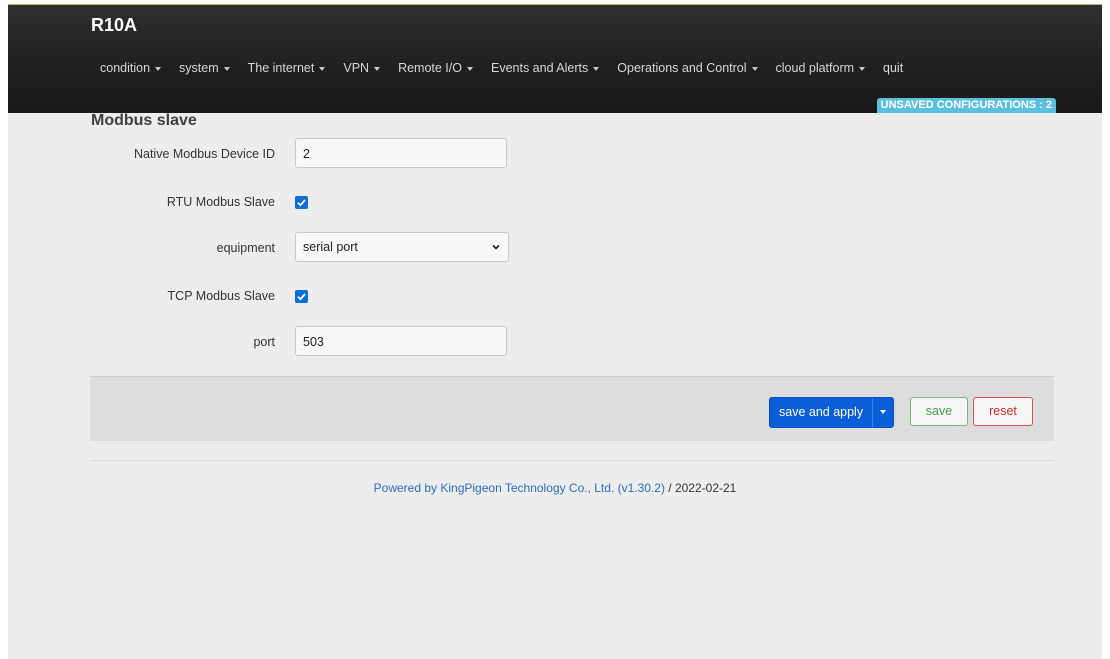 The width and height of the screenshot is (1110, 659). What do you see at coordinates (221, 296) in the screenshot?
I see `tcp-slave-label: TCP Modbus Slave` at bounding box center [221, 296].